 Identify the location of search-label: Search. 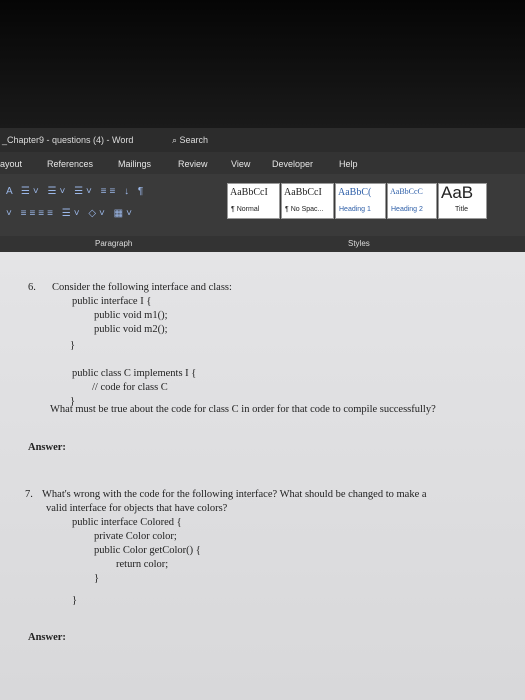
(194, 140).